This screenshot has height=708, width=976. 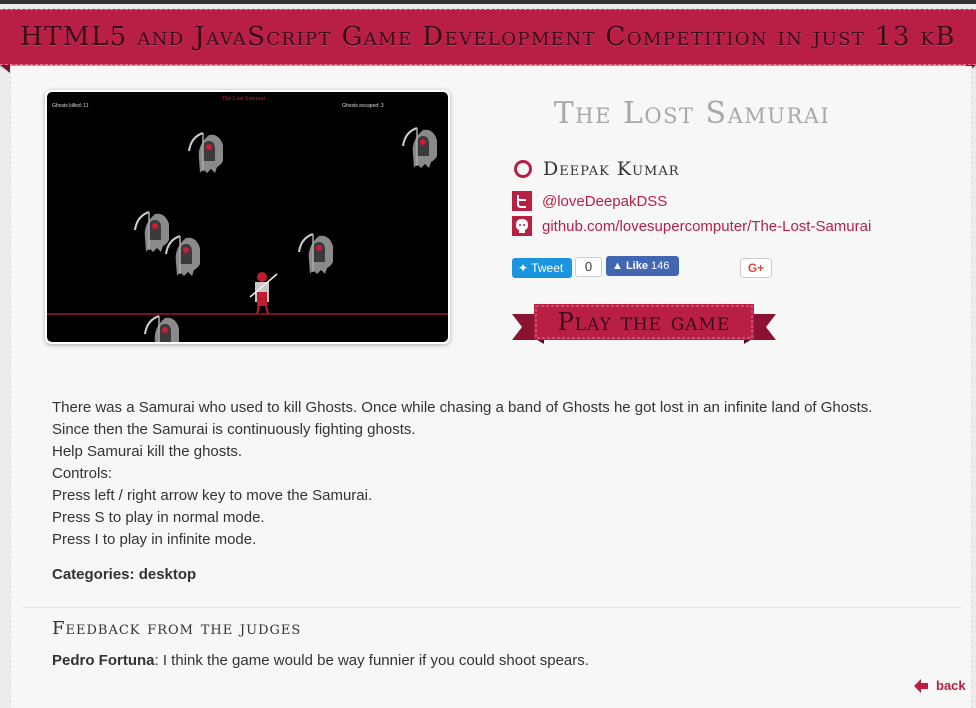 I want to click on description-line: Help Samurai kill the ghosts., so click(x=147, y=451).